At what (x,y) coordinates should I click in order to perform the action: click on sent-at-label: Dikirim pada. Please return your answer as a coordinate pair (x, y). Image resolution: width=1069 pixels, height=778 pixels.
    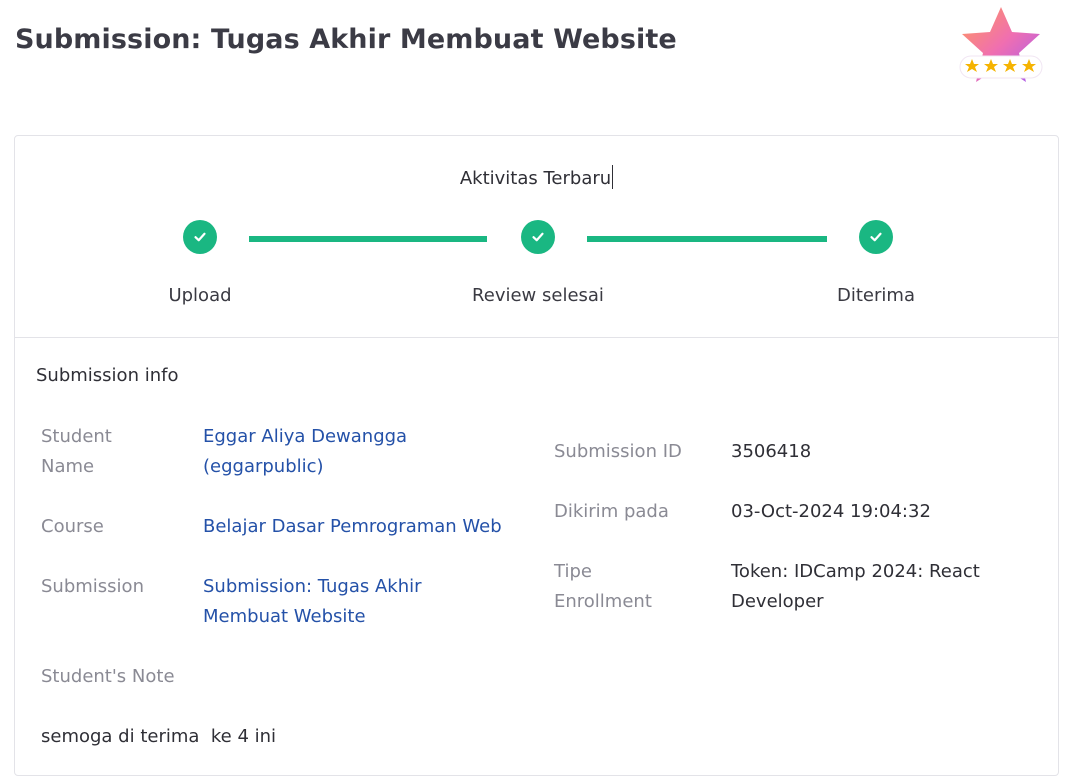
    Looking at the image, I should click on (611, 511).